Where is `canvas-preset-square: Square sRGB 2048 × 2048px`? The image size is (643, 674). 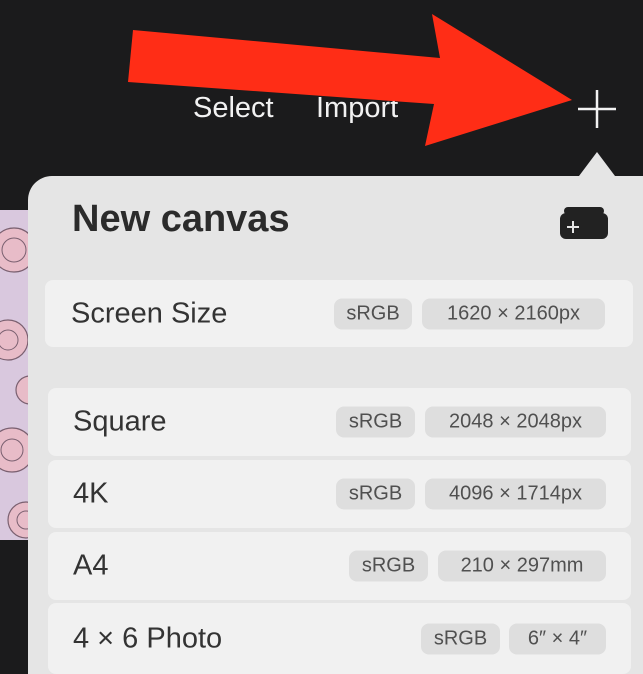
canvas-preset-square: Square sRGB 2048 × 2048px is located at coordinates (339, 422).